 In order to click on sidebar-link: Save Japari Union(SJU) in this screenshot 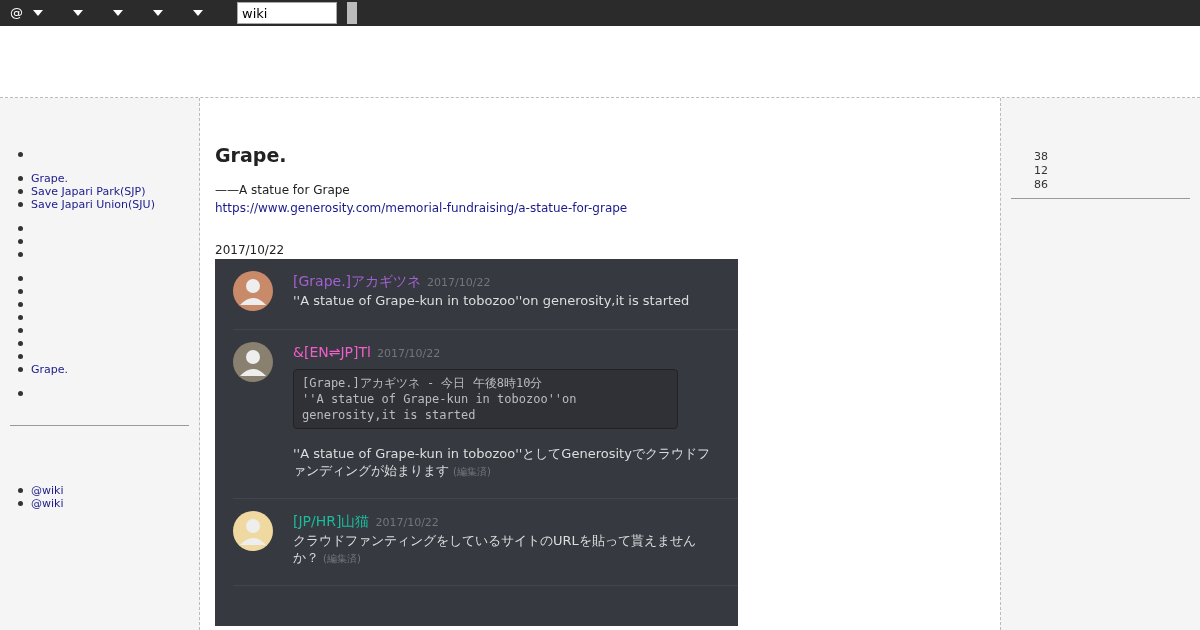, I will do `click(93, 204)`.